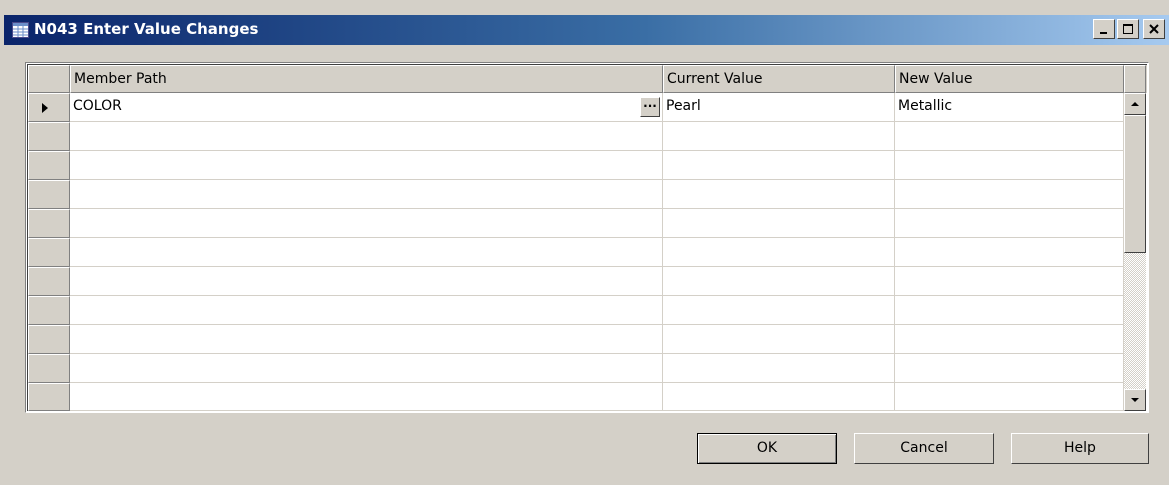 This screenshot has width=1169, height=485. What do you see at coordinates (1009, 107) in the screenshot?
I see `cell-new-value: Metallic` at bounding box center [1009, 107].